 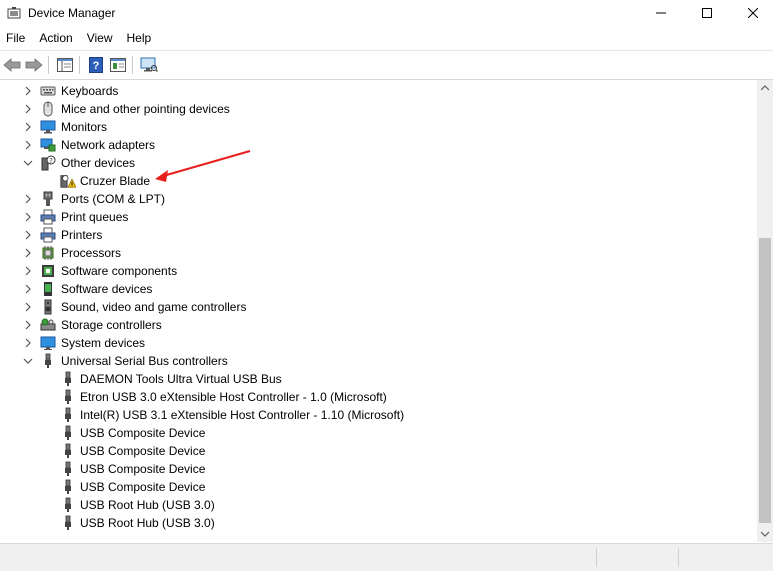 I want to click on toolbar: ?, so click(x=386, y=65).